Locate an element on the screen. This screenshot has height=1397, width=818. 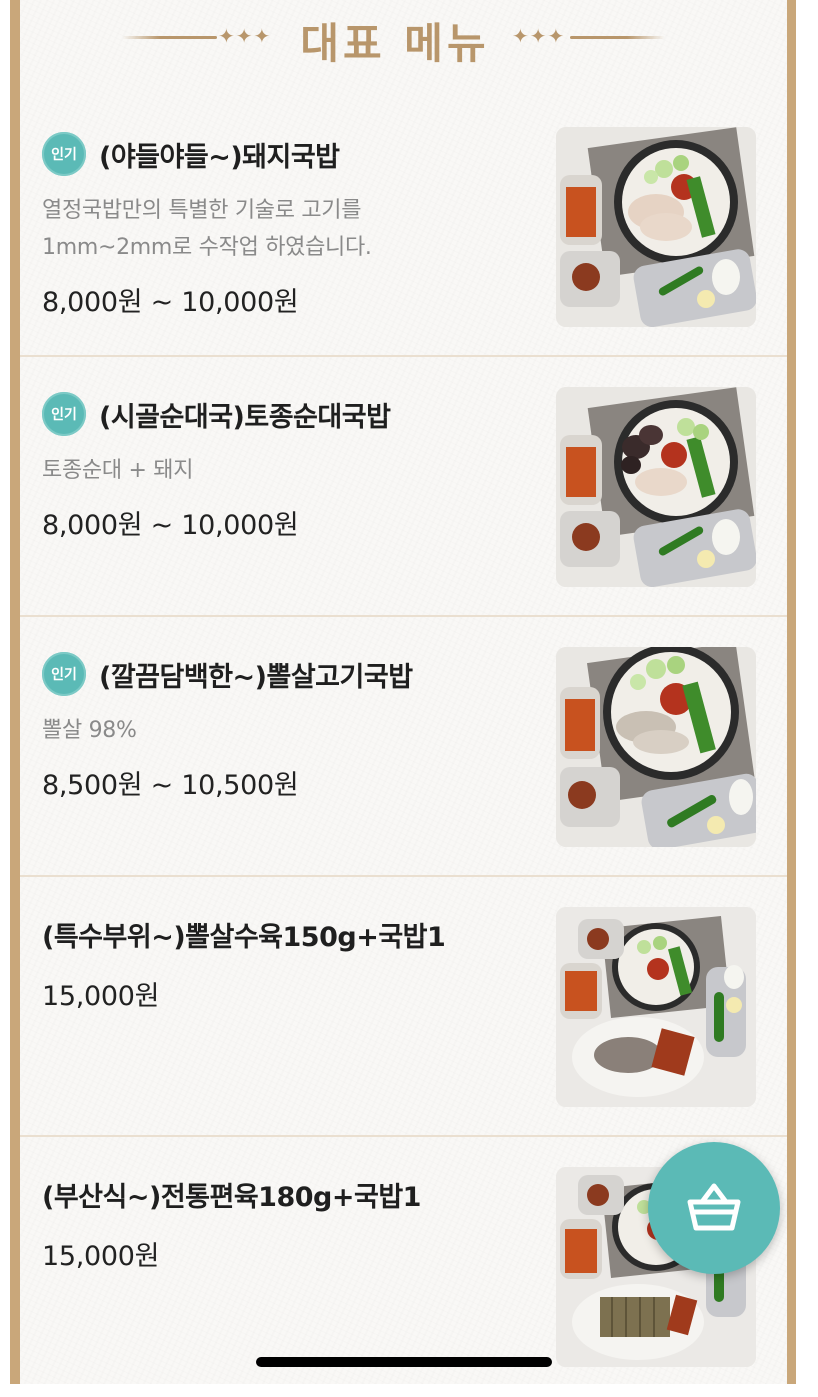
boiled-cheek-meat-set-photo is located at coordinates (656, 1007).